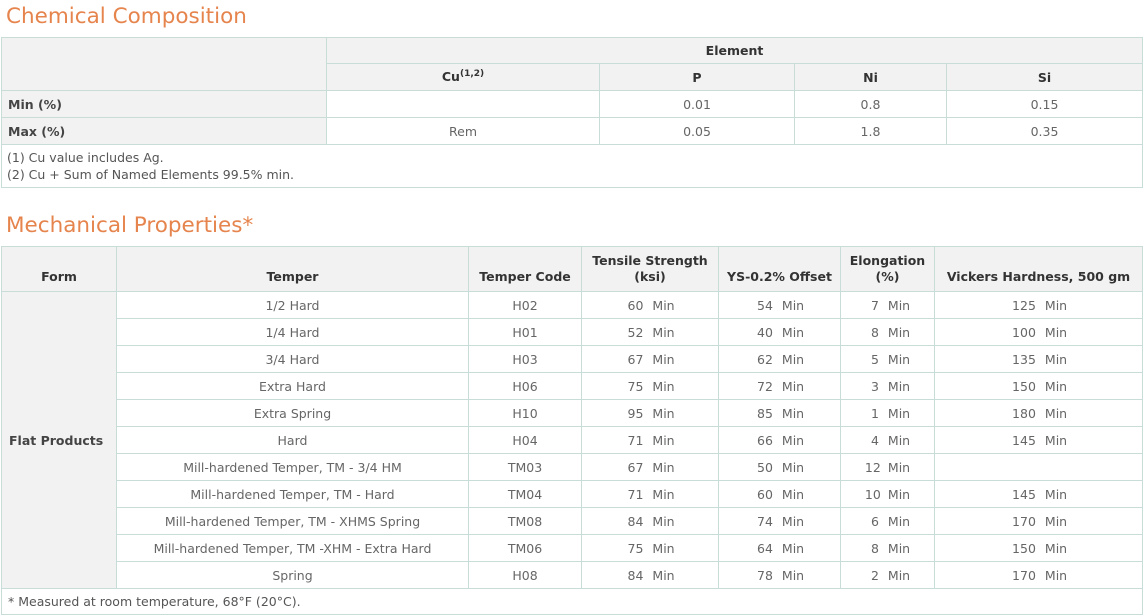  What do you see at coordinates (697, 104) in the screenshot?
I see `cell-p: 0.01` at bounding box center [697, 104].